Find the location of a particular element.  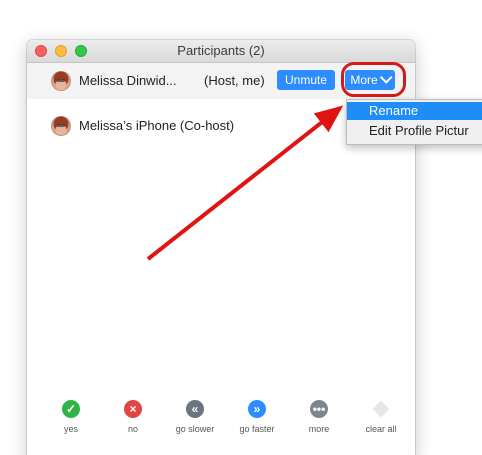

titlebar: Participants (2) is located at coordinates (221, 51).